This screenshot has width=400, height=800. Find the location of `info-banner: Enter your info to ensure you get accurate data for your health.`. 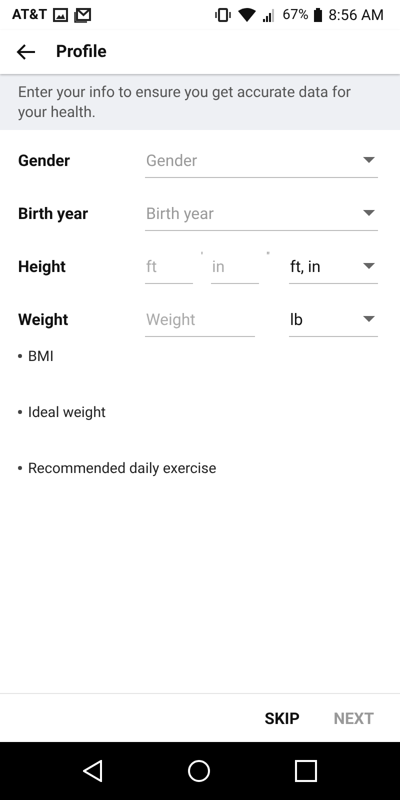

info-banner: Enter your info to ensure you get accurate data for your health. is located at coordinates (200, 102).